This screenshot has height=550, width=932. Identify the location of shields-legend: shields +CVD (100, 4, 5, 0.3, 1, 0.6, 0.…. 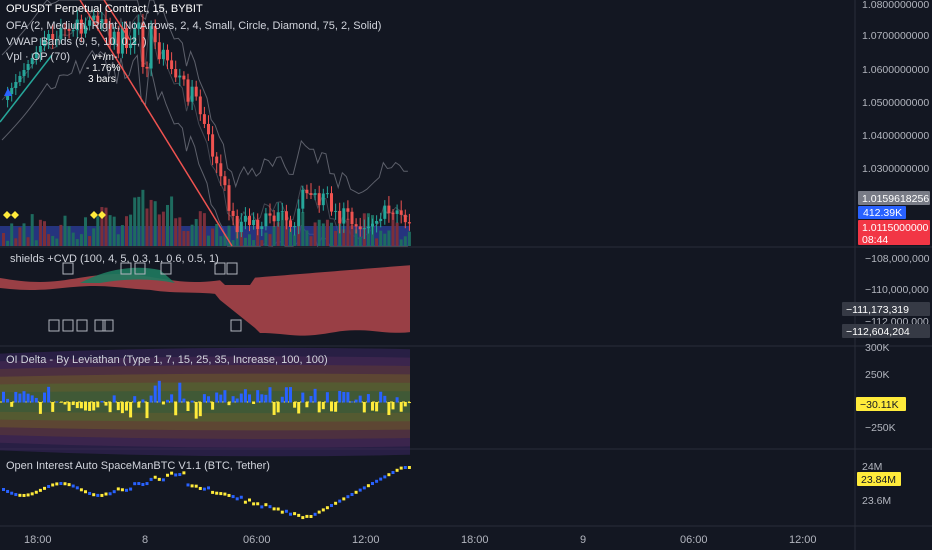
(114, 259).